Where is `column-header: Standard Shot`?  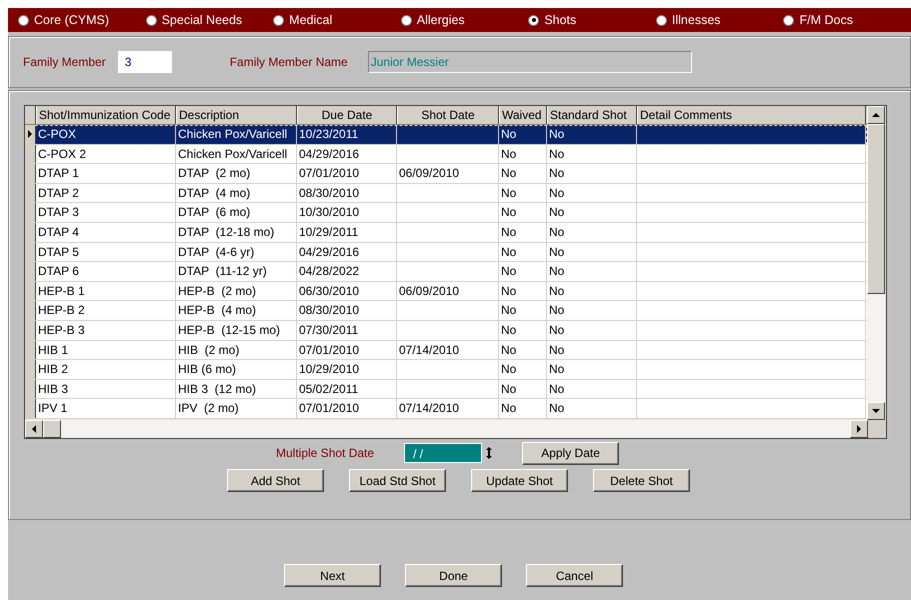
column-header: Standard Shot is located at coordinates (592, 115).